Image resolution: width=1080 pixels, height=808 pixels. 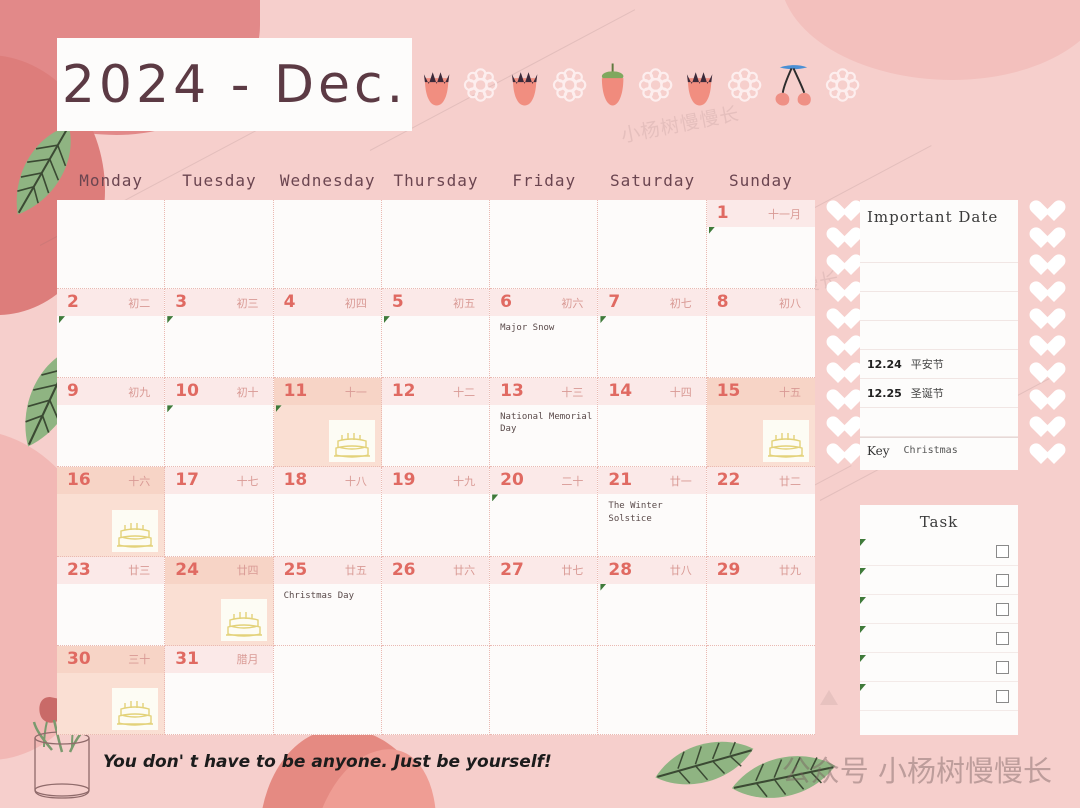 I want to click on day-header: 14 十四, so click(x=652, y=392).